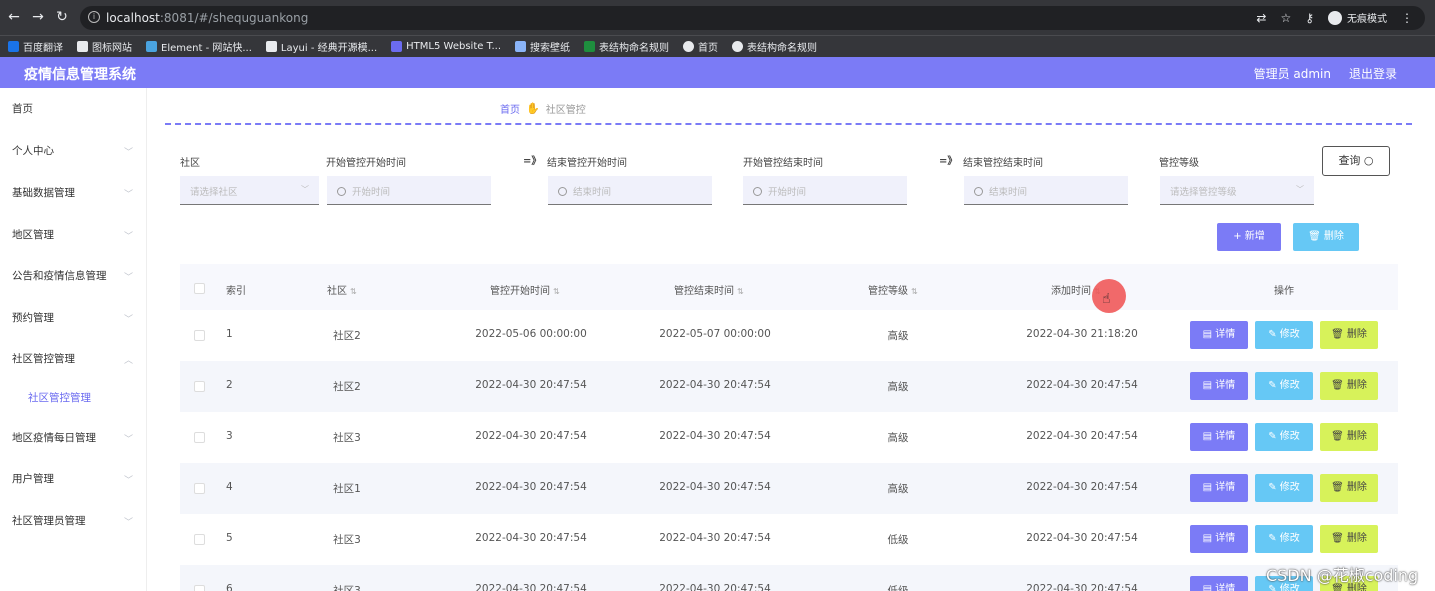 The height and width of the screenshot is (591, 1435). Describe the element at coordinates (73, 278) in the screenshot. I see `sidebar-item-notices: 公告和疫情信息管理 ﹀` at that location.